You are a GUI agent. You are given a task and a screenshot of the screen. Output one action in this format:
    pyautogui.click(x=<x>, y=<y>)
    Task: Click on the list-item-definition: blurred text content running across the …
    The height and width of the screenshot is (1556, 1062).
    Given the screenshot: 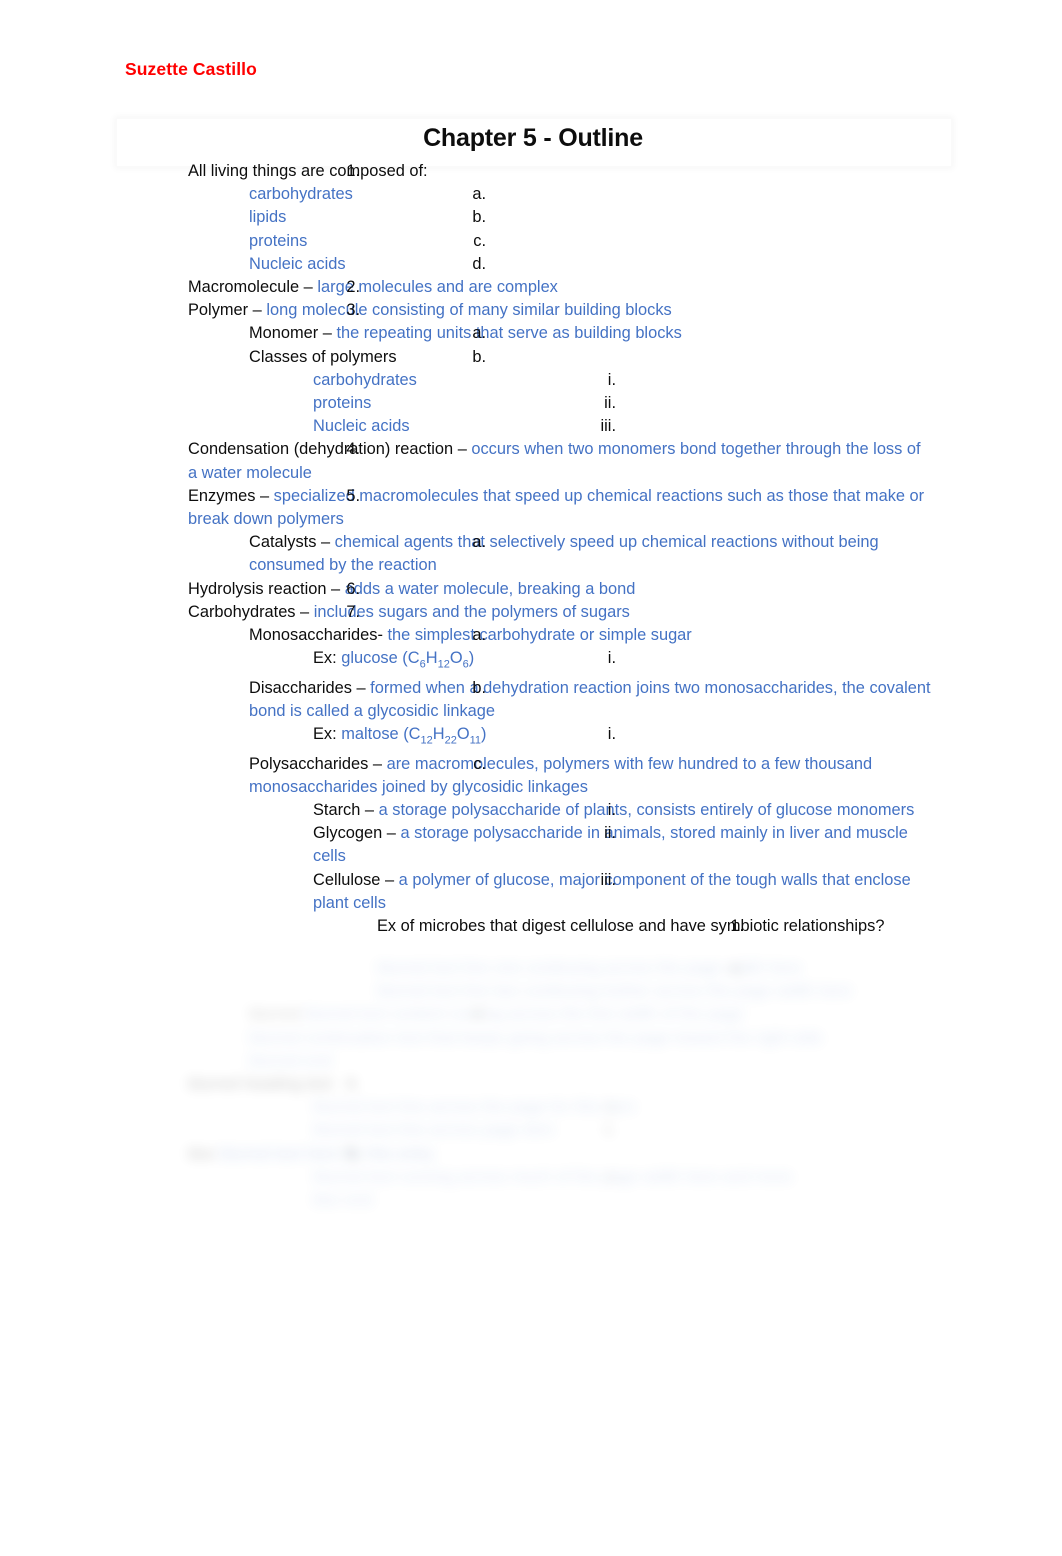 What is the action you would take?
    pyautogui.click(x=524, y=1014)
    